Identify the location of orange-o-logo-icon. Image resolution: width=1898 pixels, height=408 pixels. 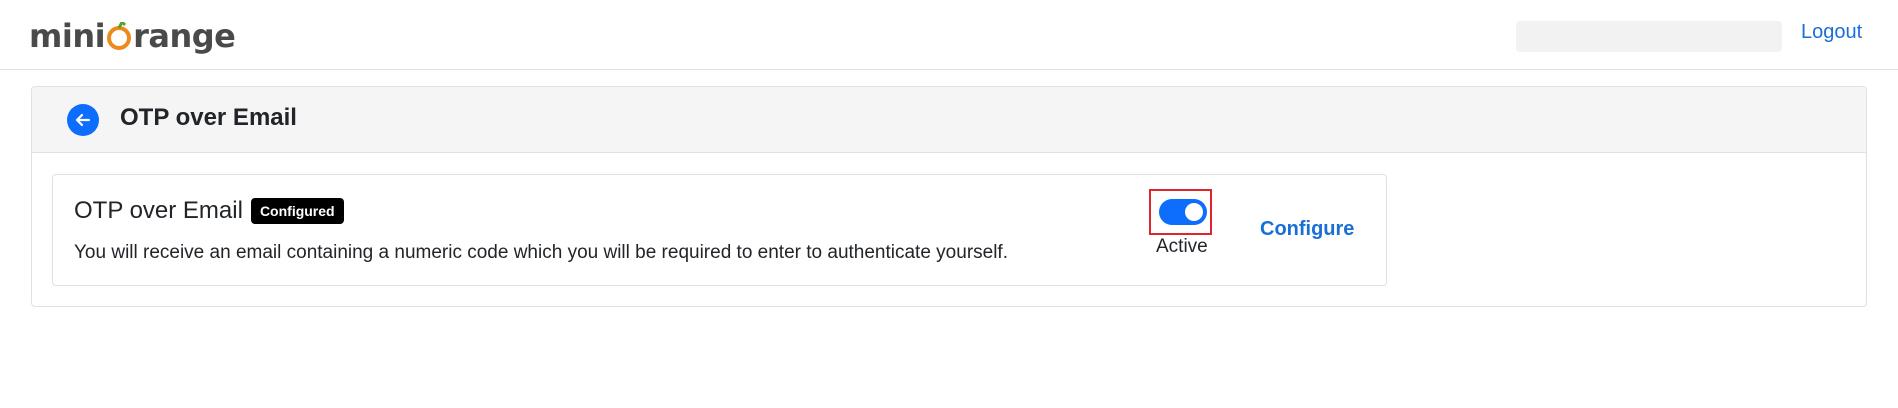
(119, 36).